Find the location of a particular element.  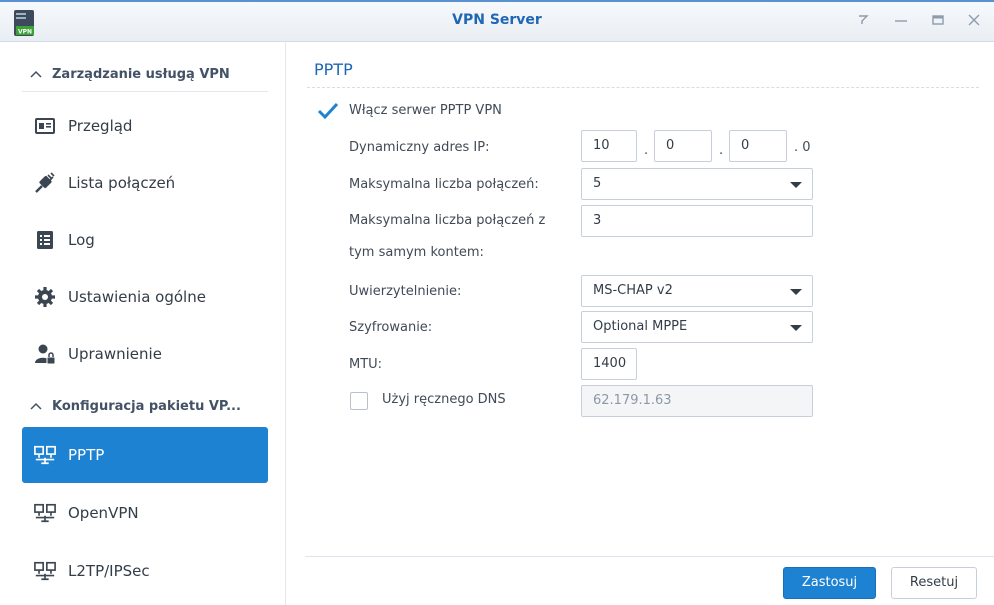

plug-icon is located at coordinates (45, 183).